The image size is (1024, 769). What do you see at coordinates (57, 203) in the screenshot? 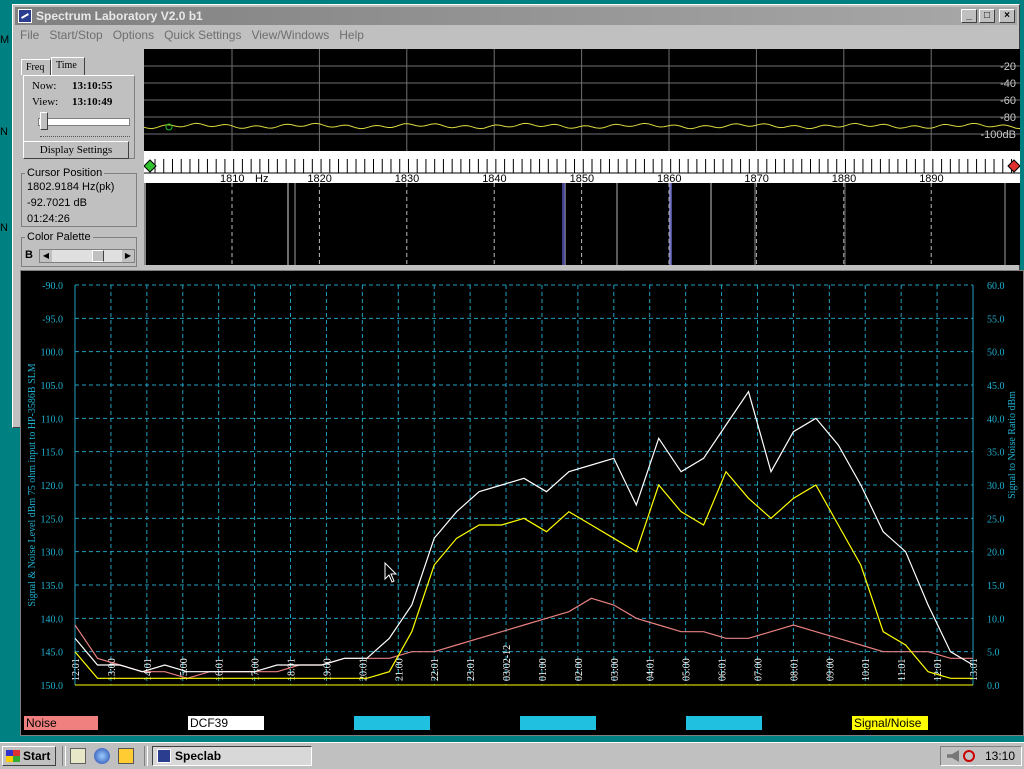
I see `cursor-level: -92.7021 dB` at bounding box center [57, 203].